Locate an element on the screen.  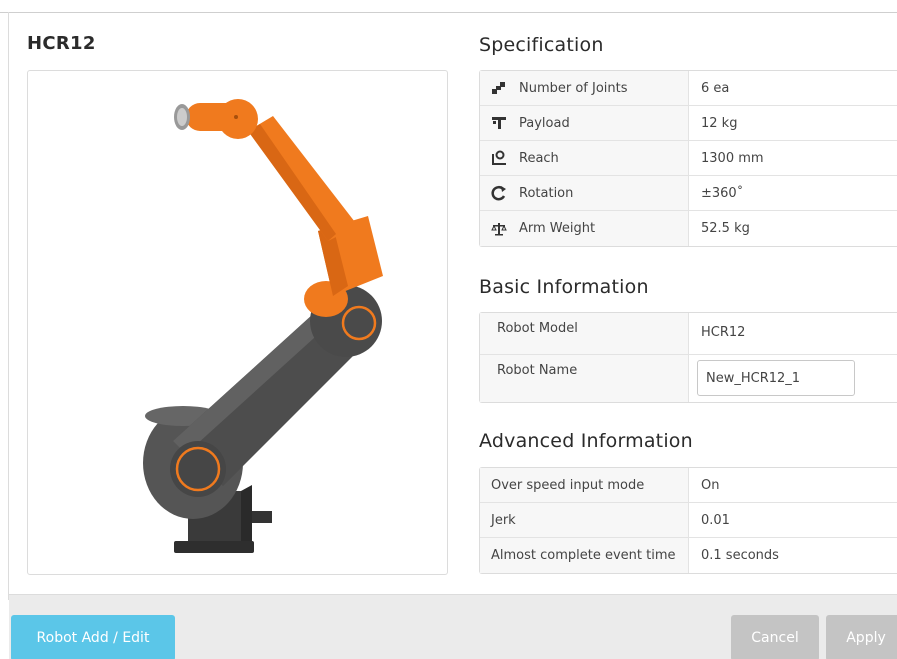
robot-model-row: Robot Model HCR12 is located at coordinates (688, 334).